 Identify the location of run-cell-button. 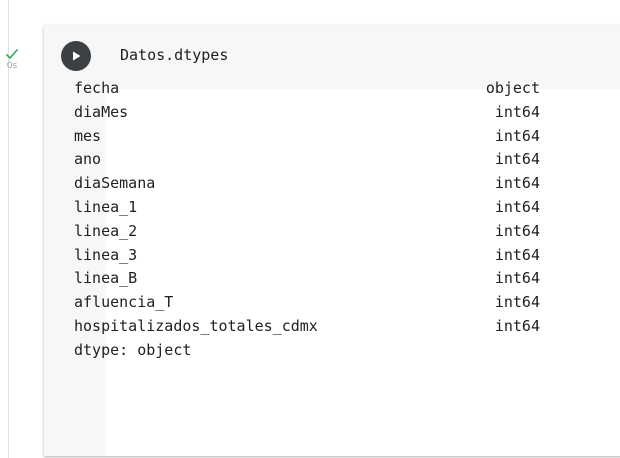
(76, 56).